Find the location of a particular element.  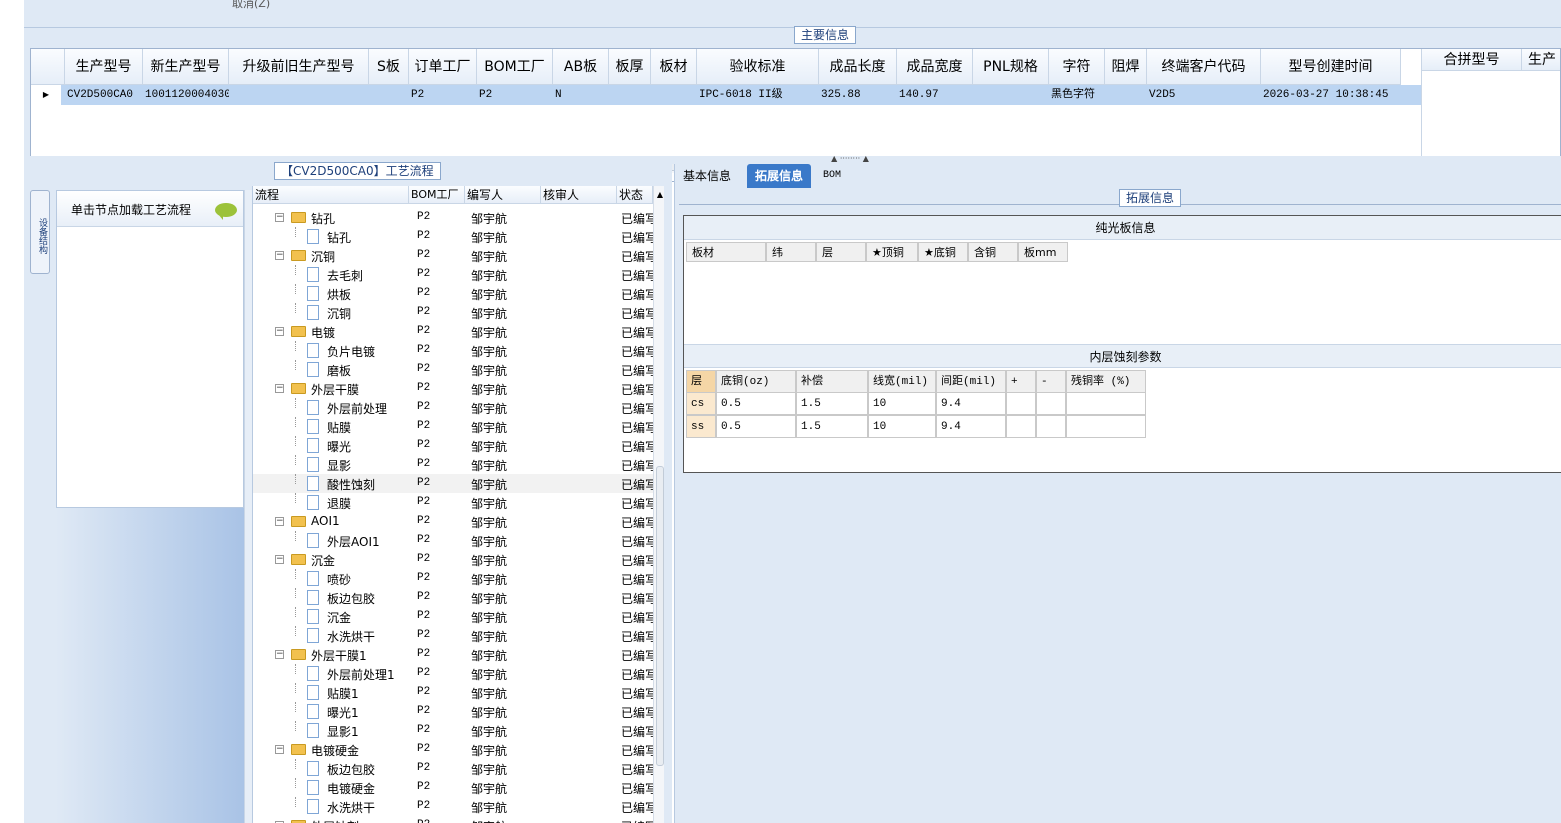

column-header-2: 新生产型号 is located at coordinates (186, 67).